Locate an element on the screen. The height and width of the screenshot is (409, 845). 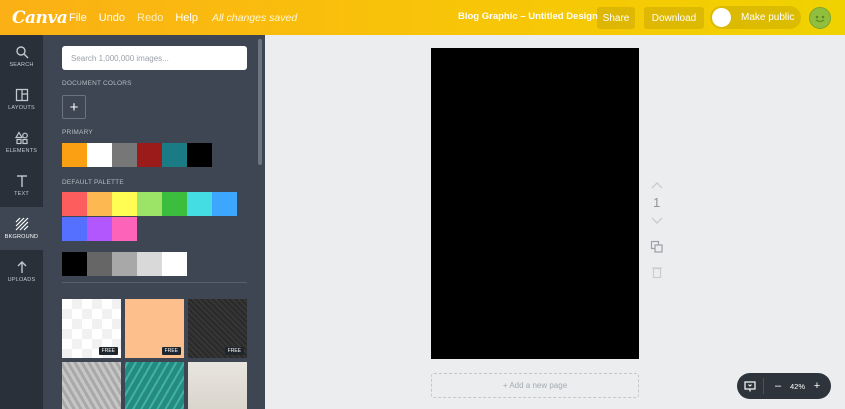
background-thumb-beige is located at coordinates (217, 385).